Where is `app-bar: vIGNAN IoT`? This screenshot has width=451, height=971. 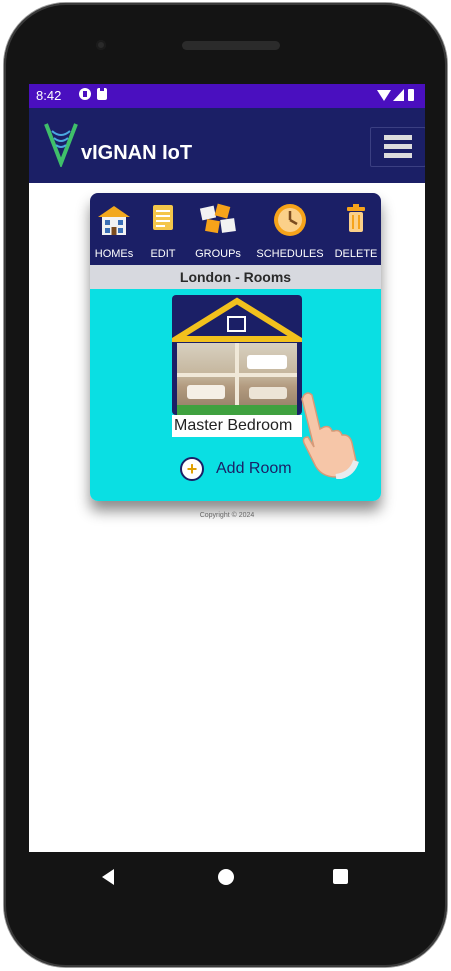 app-bar: vIGNAN IoT is located at coordinates (227, 145).